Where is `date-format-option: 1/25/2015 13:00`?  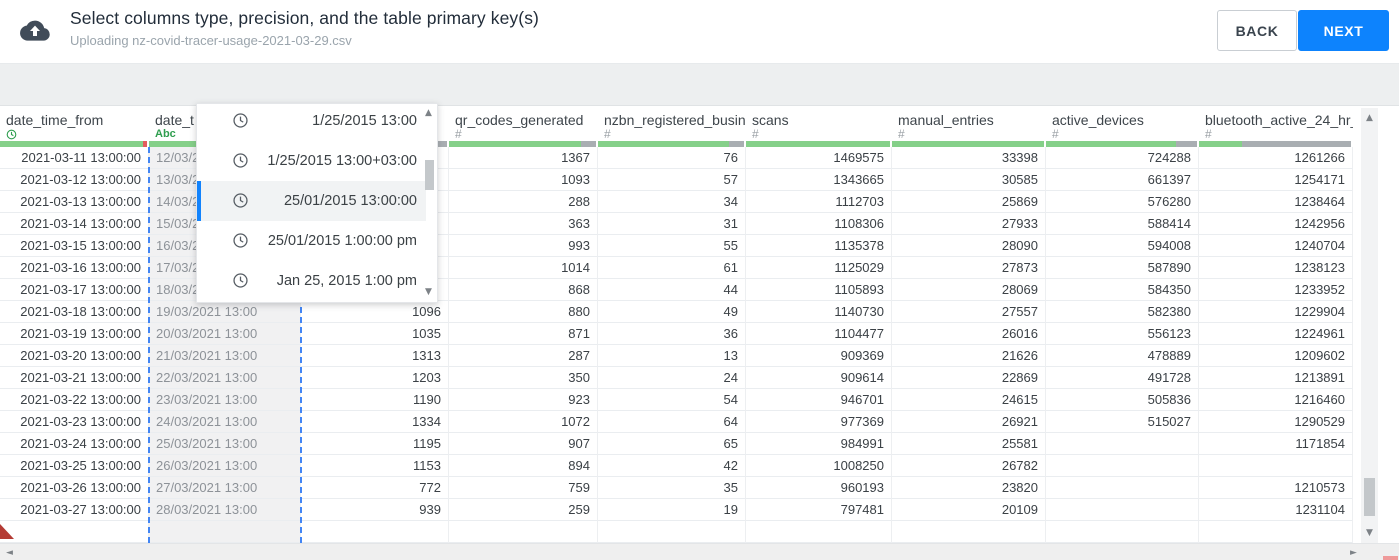
date-format-option: 1/25/2015 13:00 is located at coordinates (311, 122).